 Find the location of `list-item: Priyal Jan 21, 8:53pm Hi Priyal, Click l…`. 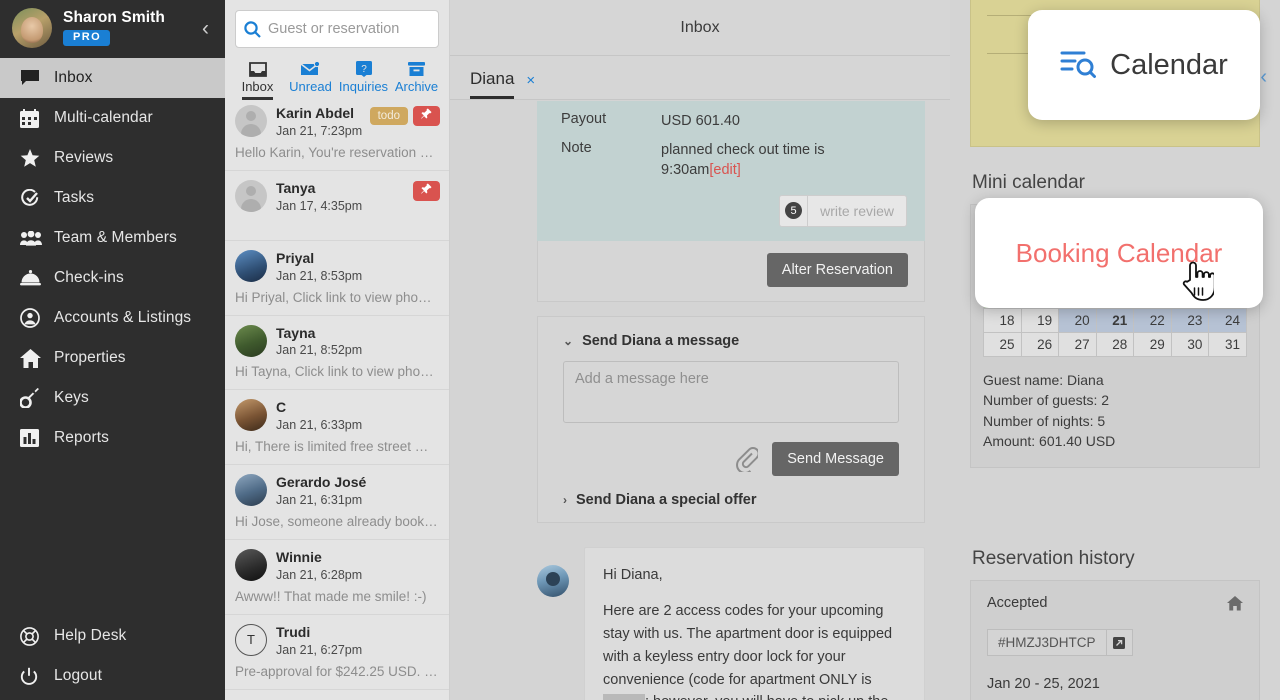

list-item: Priyal Jan 21, 8:53pm Hi Priyal, Click l… is located at coordinates (337, 278).